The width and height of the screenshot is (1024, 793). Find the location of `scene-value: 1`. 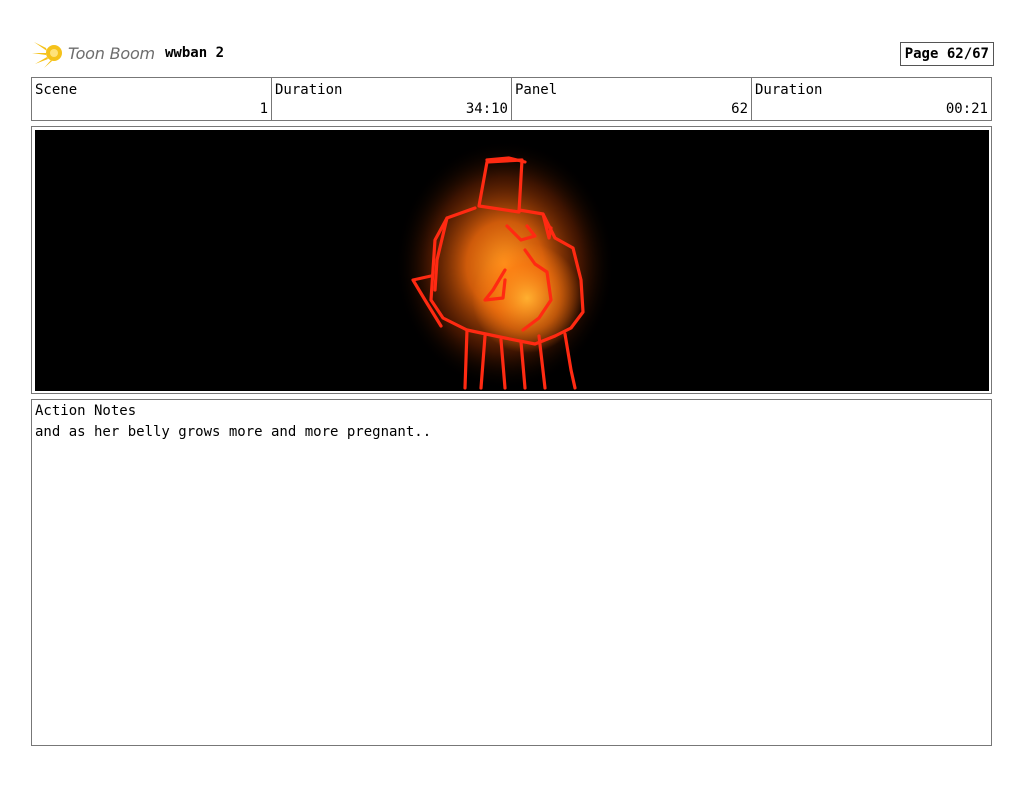

scene-value: 1 is located at coordinates (263, 109).